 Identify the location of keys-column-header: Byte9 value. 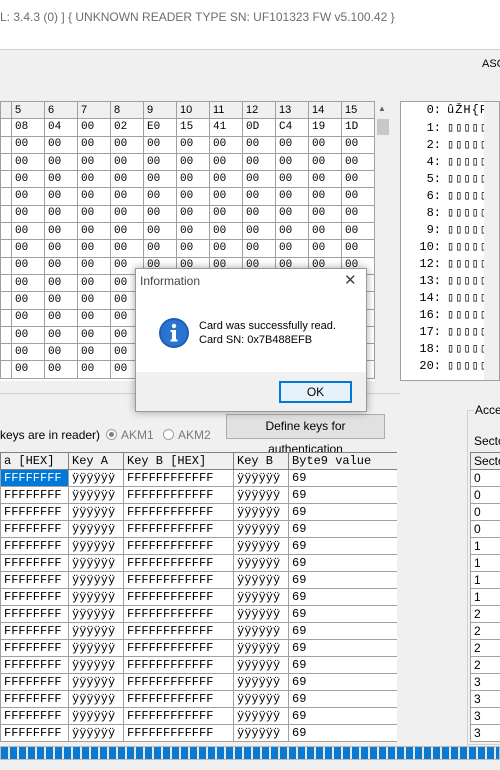
(342, 461).